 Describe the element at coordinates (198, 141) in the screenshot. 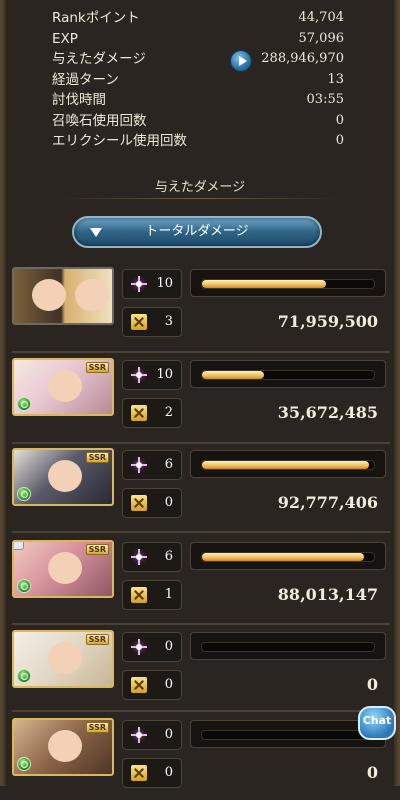

I see `stat-elixir-uses: エリクシール使用回数 0` at that location.